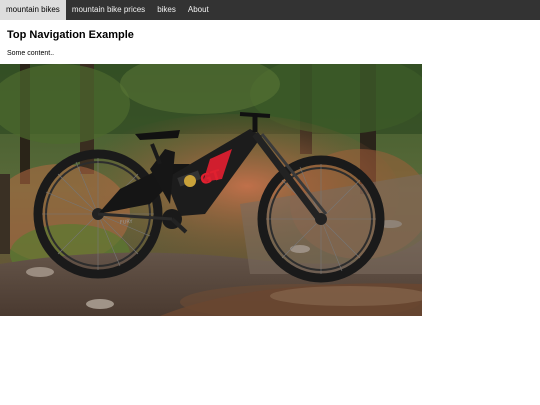 Image resolution: width=540 pixels, height=405 pixels. I want to click on main-content: Top Navigation Example Some content.., so click(270, 43).